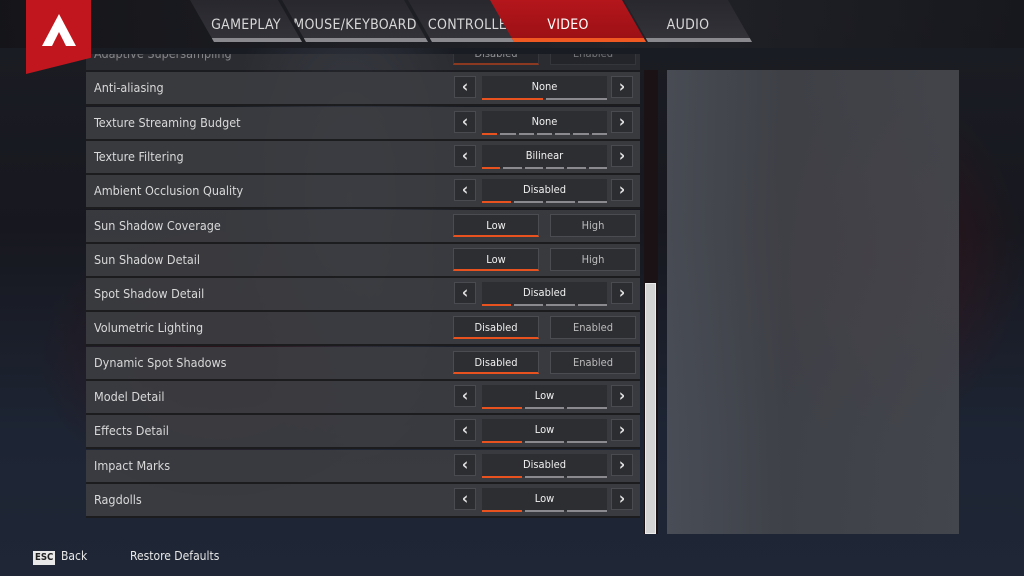  What do you see at coordinates (129, 396) in the screenshot?
I see `setting-label: Model Detail` at bounding box center [129, 396].